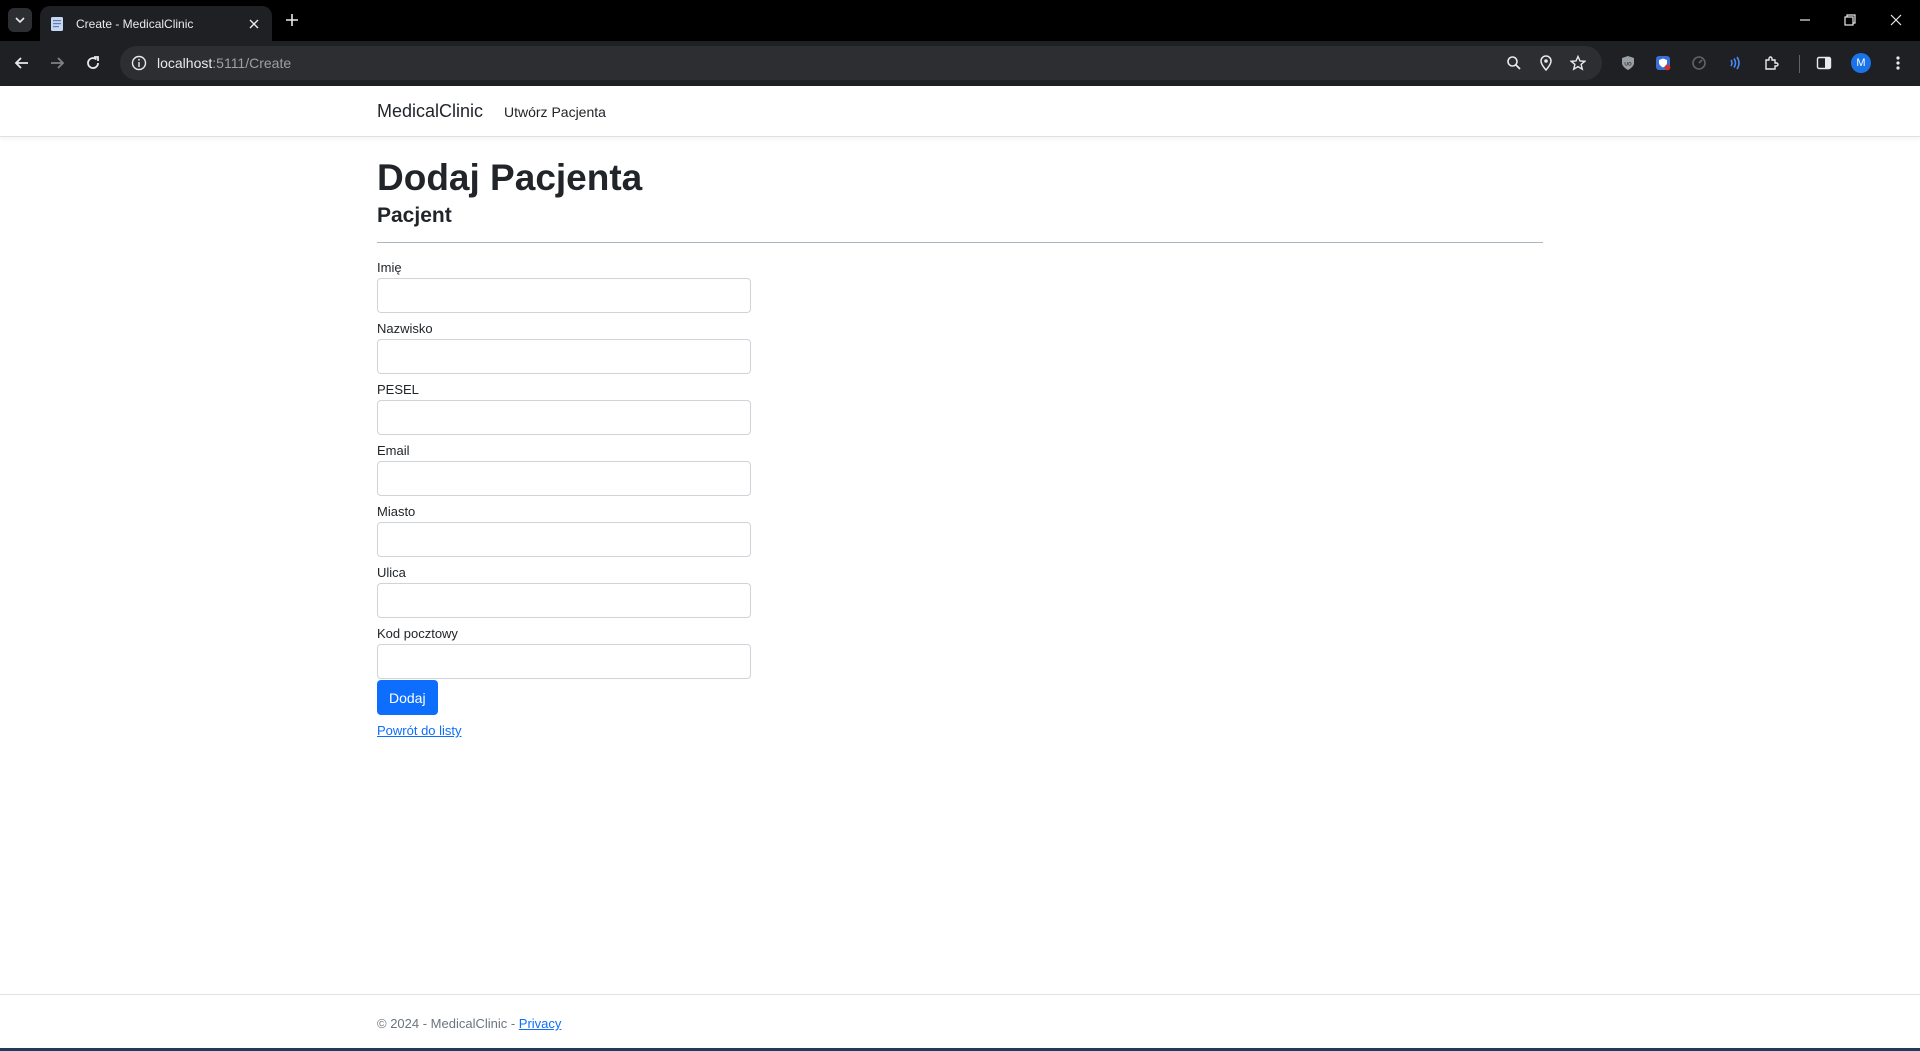  I want to click on plus-icon, so click(292, 20).